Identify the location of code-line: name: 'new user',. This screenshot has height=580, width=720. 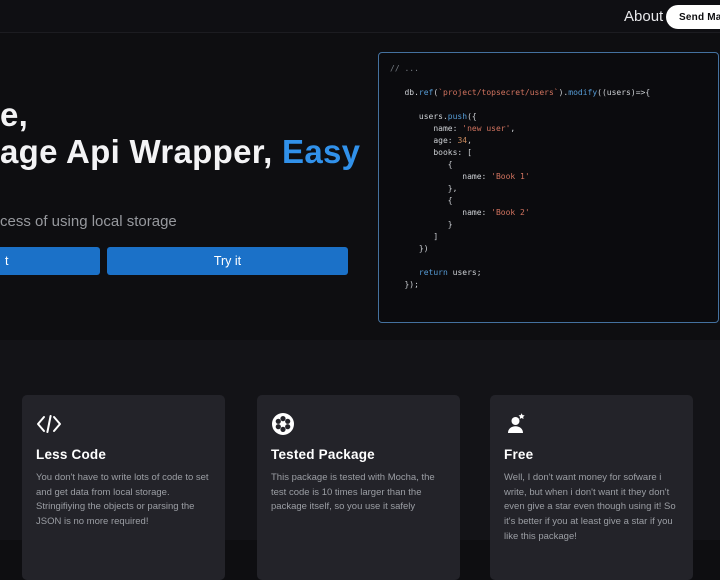
(453, 128).